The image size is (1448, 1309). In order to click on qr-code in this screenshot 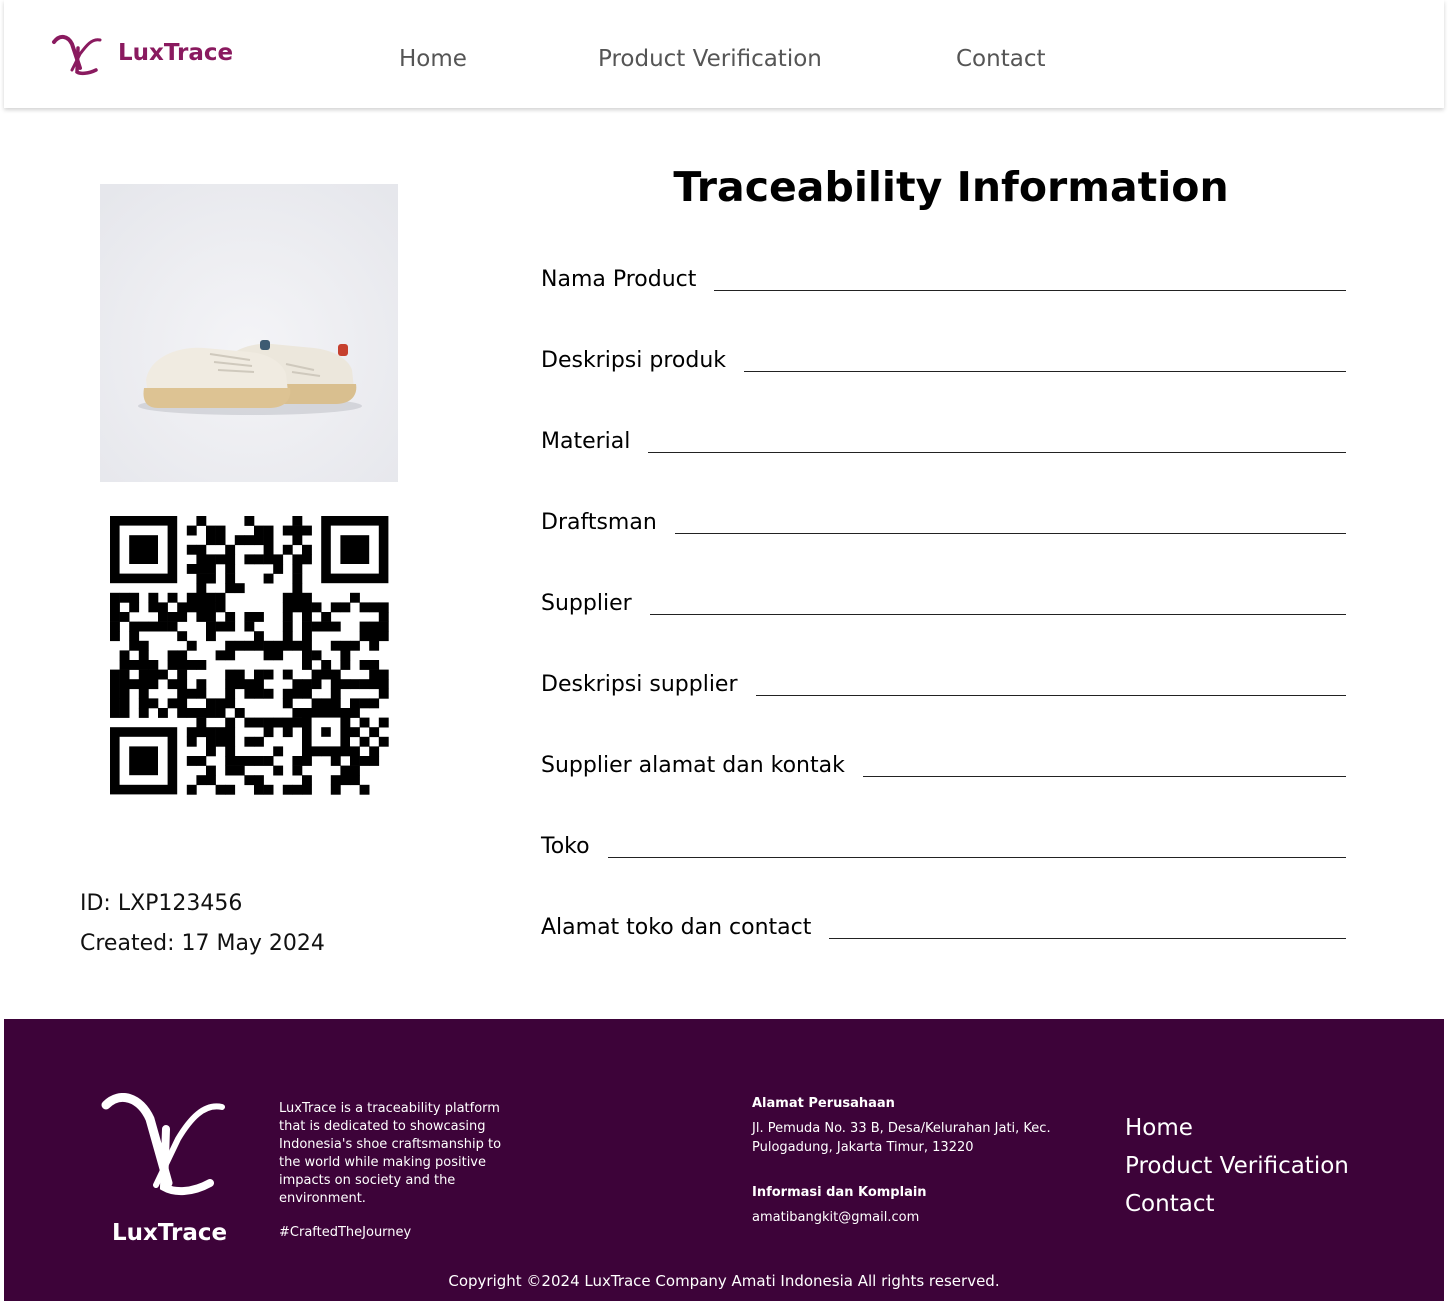, I will do `click(249, 652)`.